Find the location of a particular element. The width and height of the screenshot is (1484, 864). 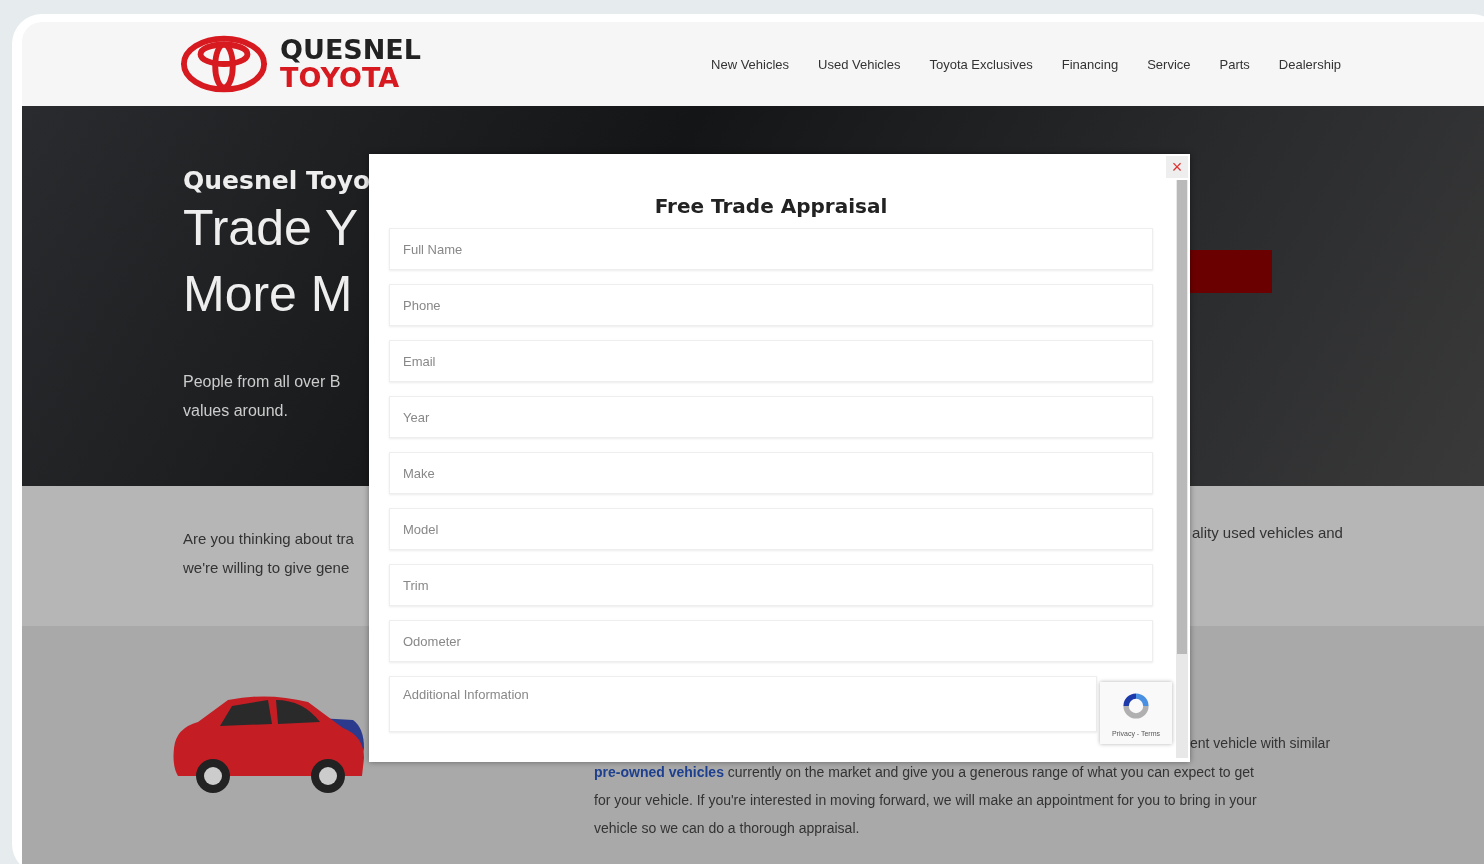

details-paragraph: ent vehicle with similar is located at coordinates (1261, 743).